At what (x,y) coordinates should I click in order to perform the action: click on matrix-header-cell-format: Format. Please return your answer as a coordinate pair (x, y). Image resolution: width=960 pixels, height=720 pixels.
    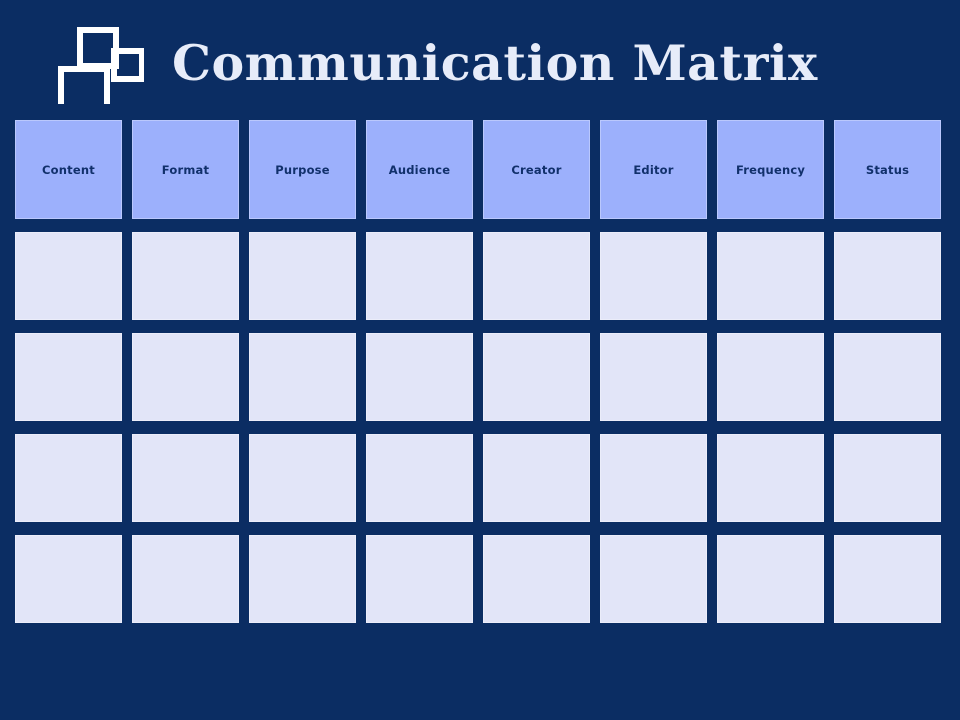
    Looking at the image, I should click on (185, 169).